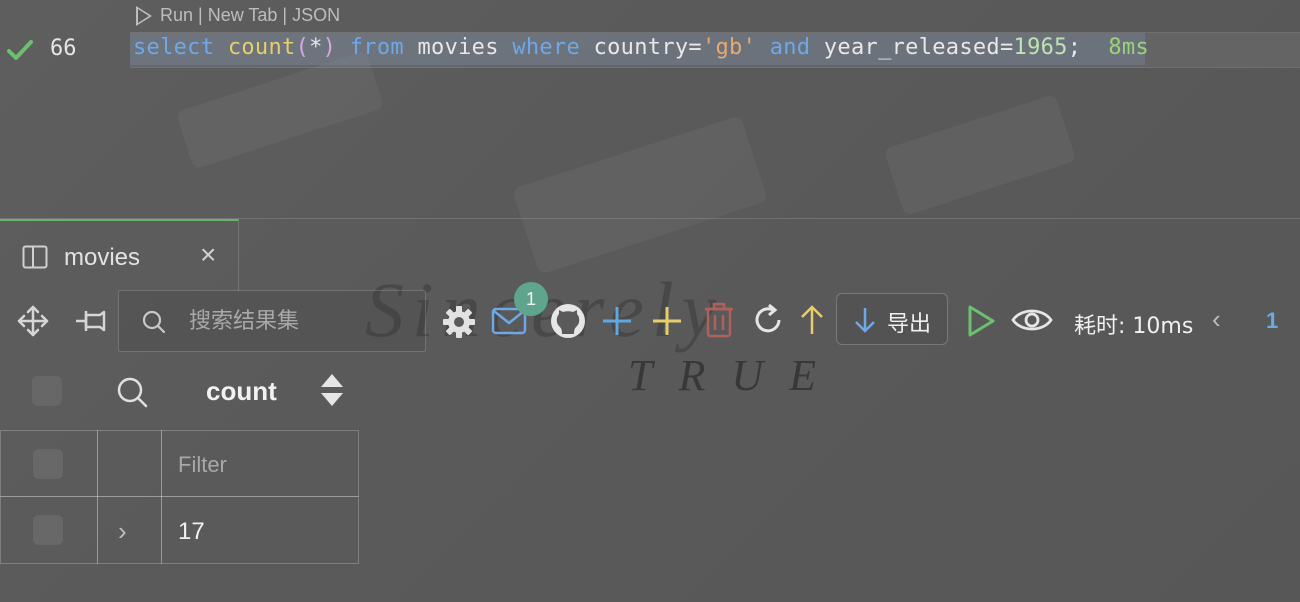 The height and width of the screenshot is (602, 1300). What do you see at coordinates (35, 257) in the screenshot?
I see `table-panel-icon` at bounding box center [35, 257].